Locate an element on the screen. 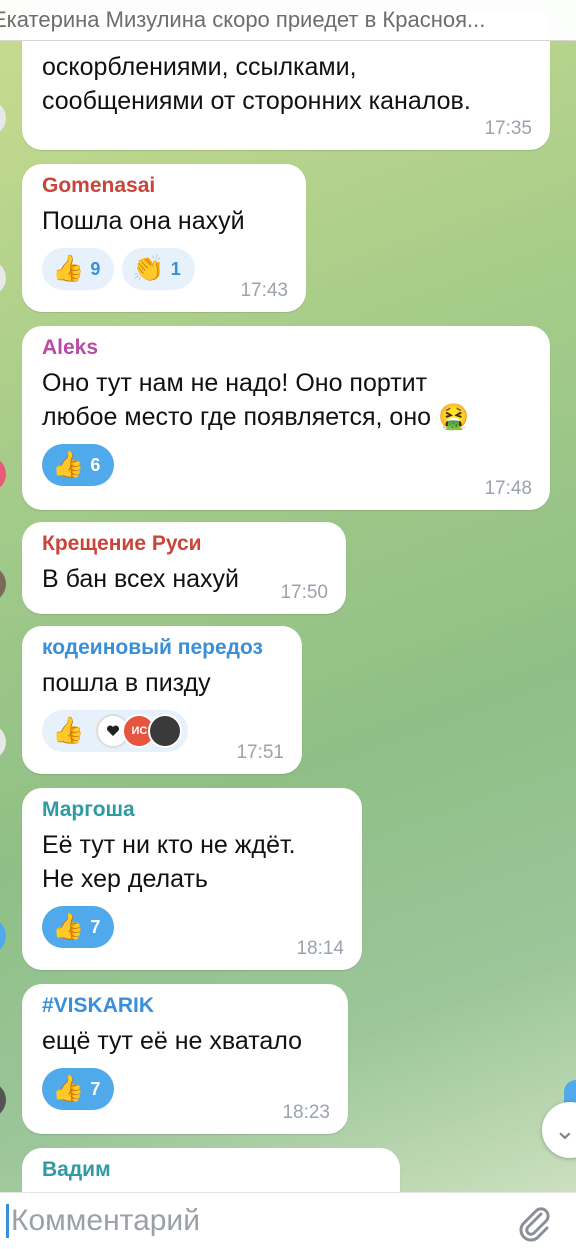 The height and width of the screenshot is (1249, 576). chevron-down-icon: ⌄ is located at coordinates (565, 1129).